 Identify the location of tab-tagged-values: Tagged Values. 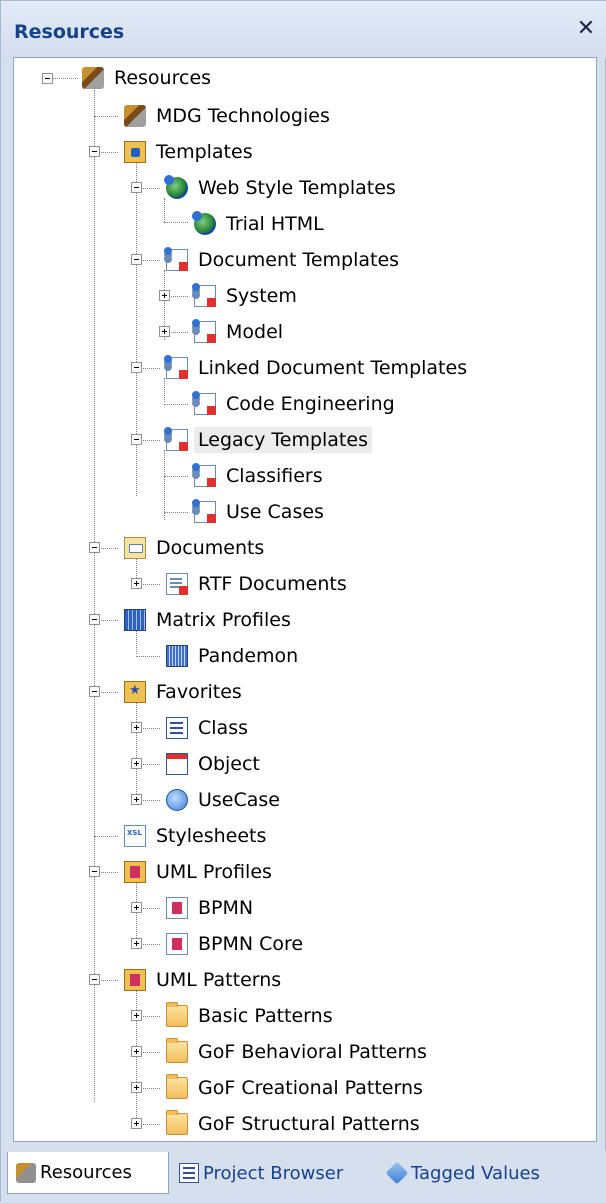
(494, 1173).